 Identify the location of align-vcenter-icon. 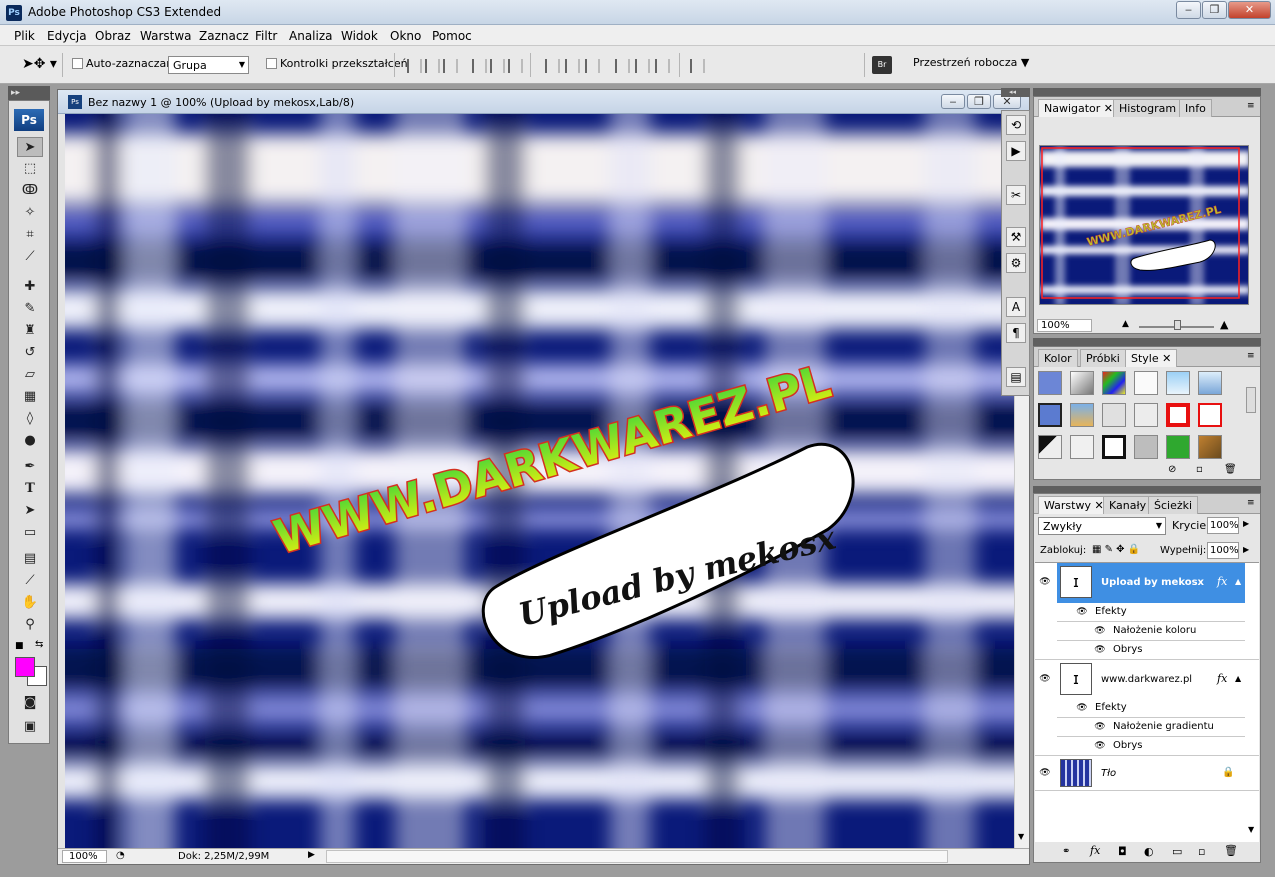
(432, 66).